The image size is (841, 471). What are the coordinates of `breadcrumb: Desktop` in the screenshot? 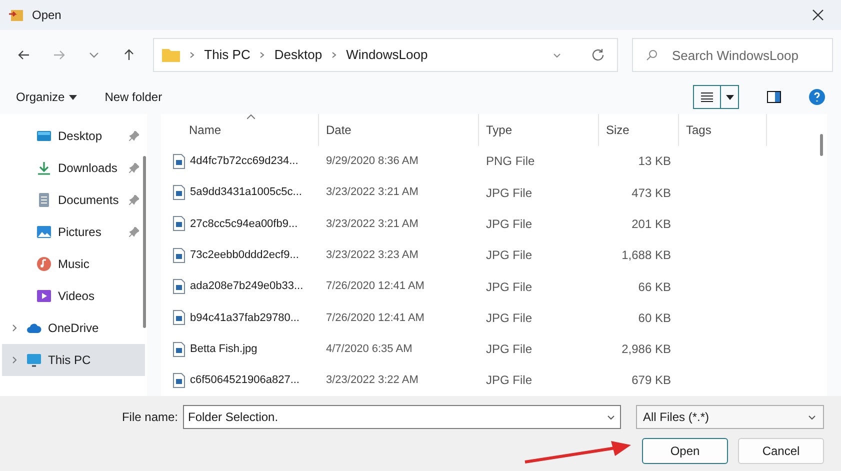 It's located at (298, 55).